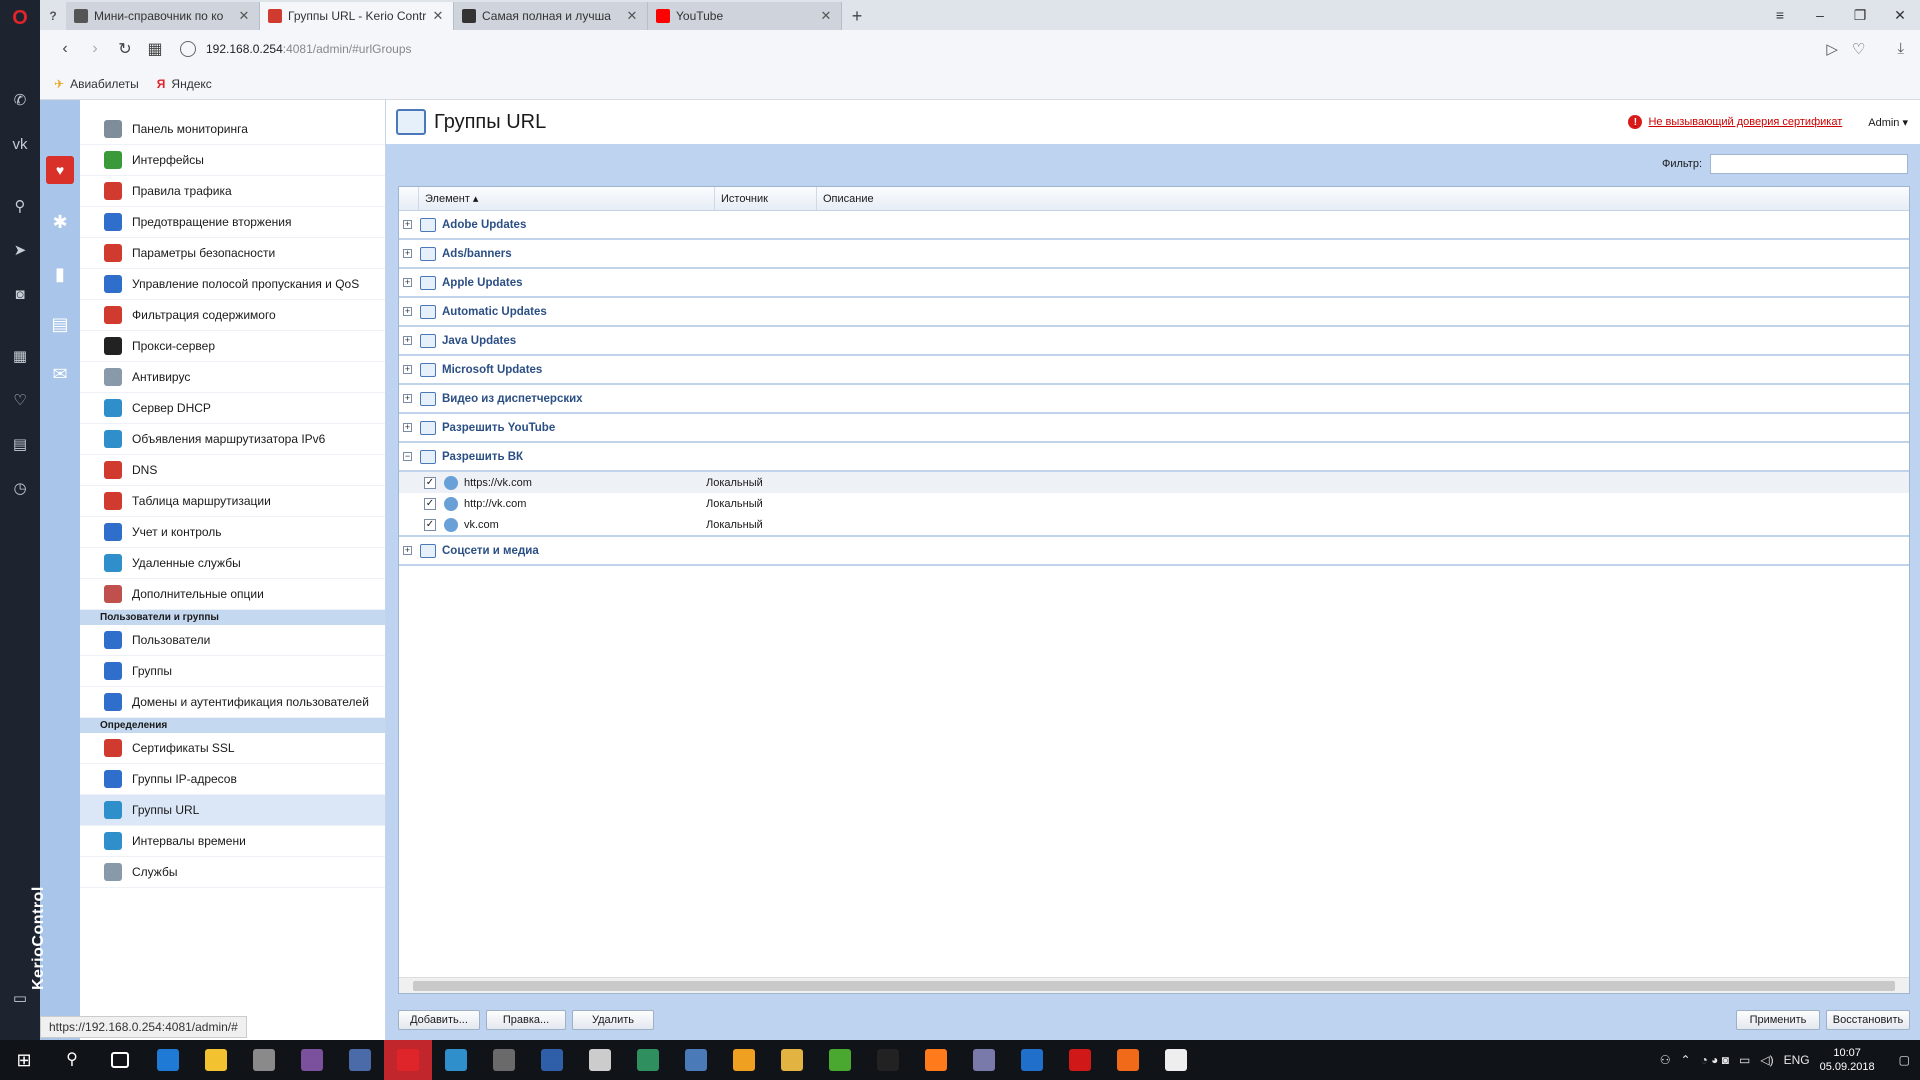 Image resolution: width=1920 pixels, height=1080 pixels. What do you see at coordinates (357, 16) in the screenshot?
I see `tab-1: Группы URL - Kerio Contr ✕` at bounding box center [357, 16].